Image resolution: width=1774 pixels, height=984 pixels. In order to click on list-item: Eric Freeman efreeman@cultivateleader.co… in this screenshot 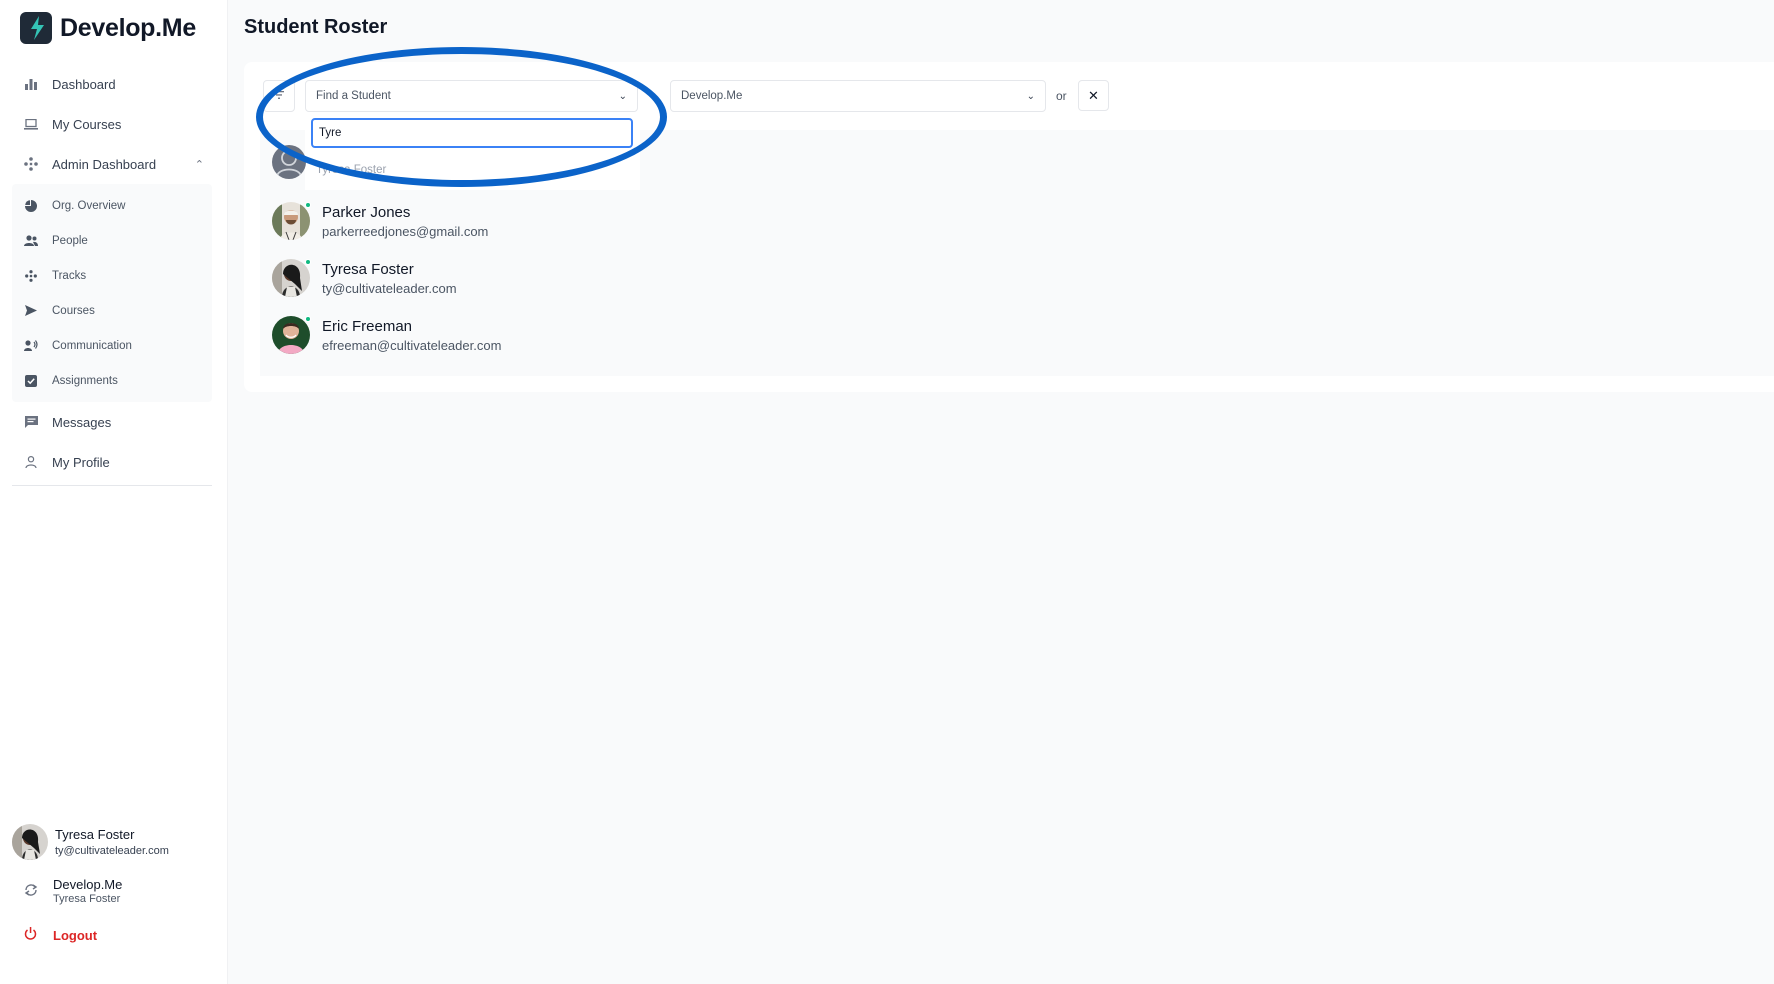, I will do `click(386, 335)`.